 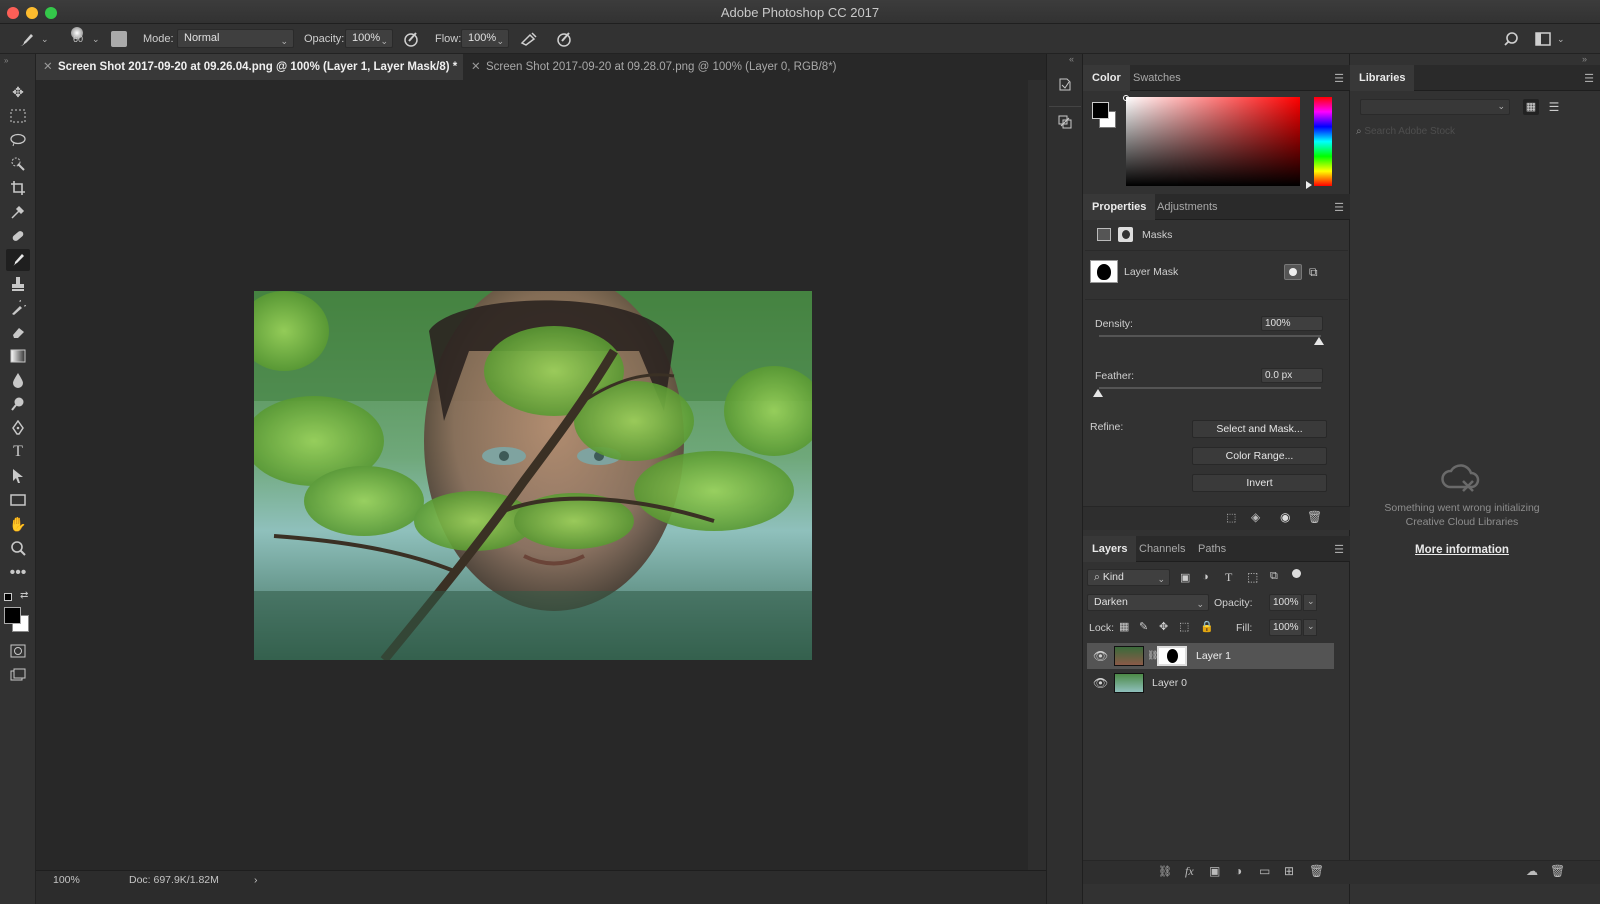 What do you see at coordinates (1210, 336) in the screenshot?
I see `density-slider-track` at bounding box center [1210, 336].